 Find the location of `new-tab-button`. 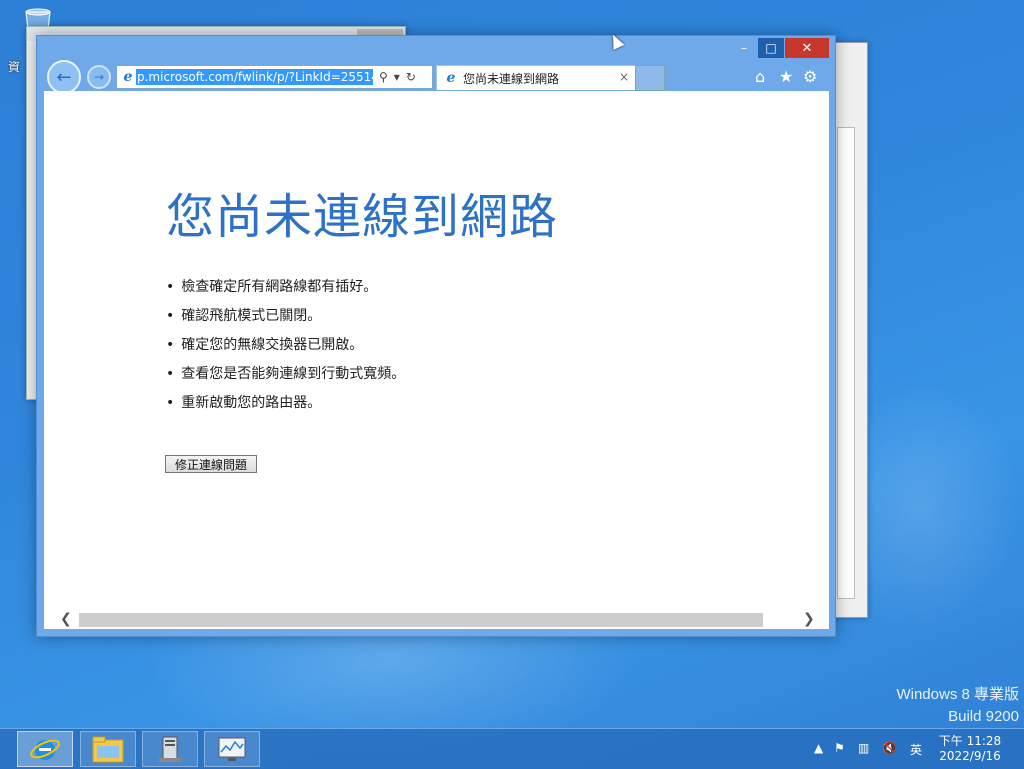

new-tab-button is located at coordinates (650, 78).